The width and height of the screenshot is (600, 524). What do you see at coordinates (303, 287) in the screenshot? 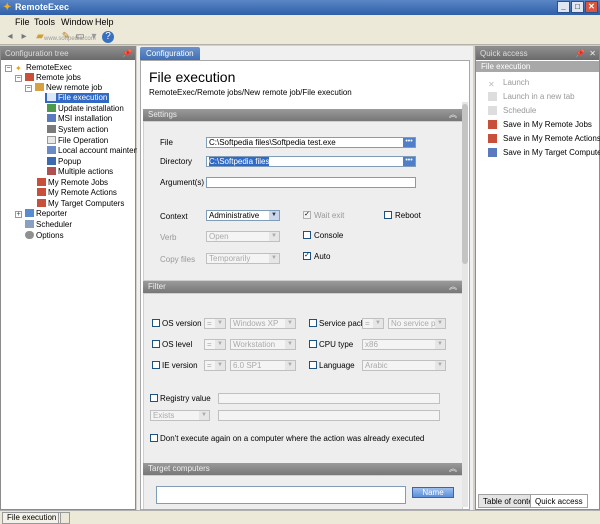
I see `filter-header: Filter ︽` at bounding box center [303, 287].